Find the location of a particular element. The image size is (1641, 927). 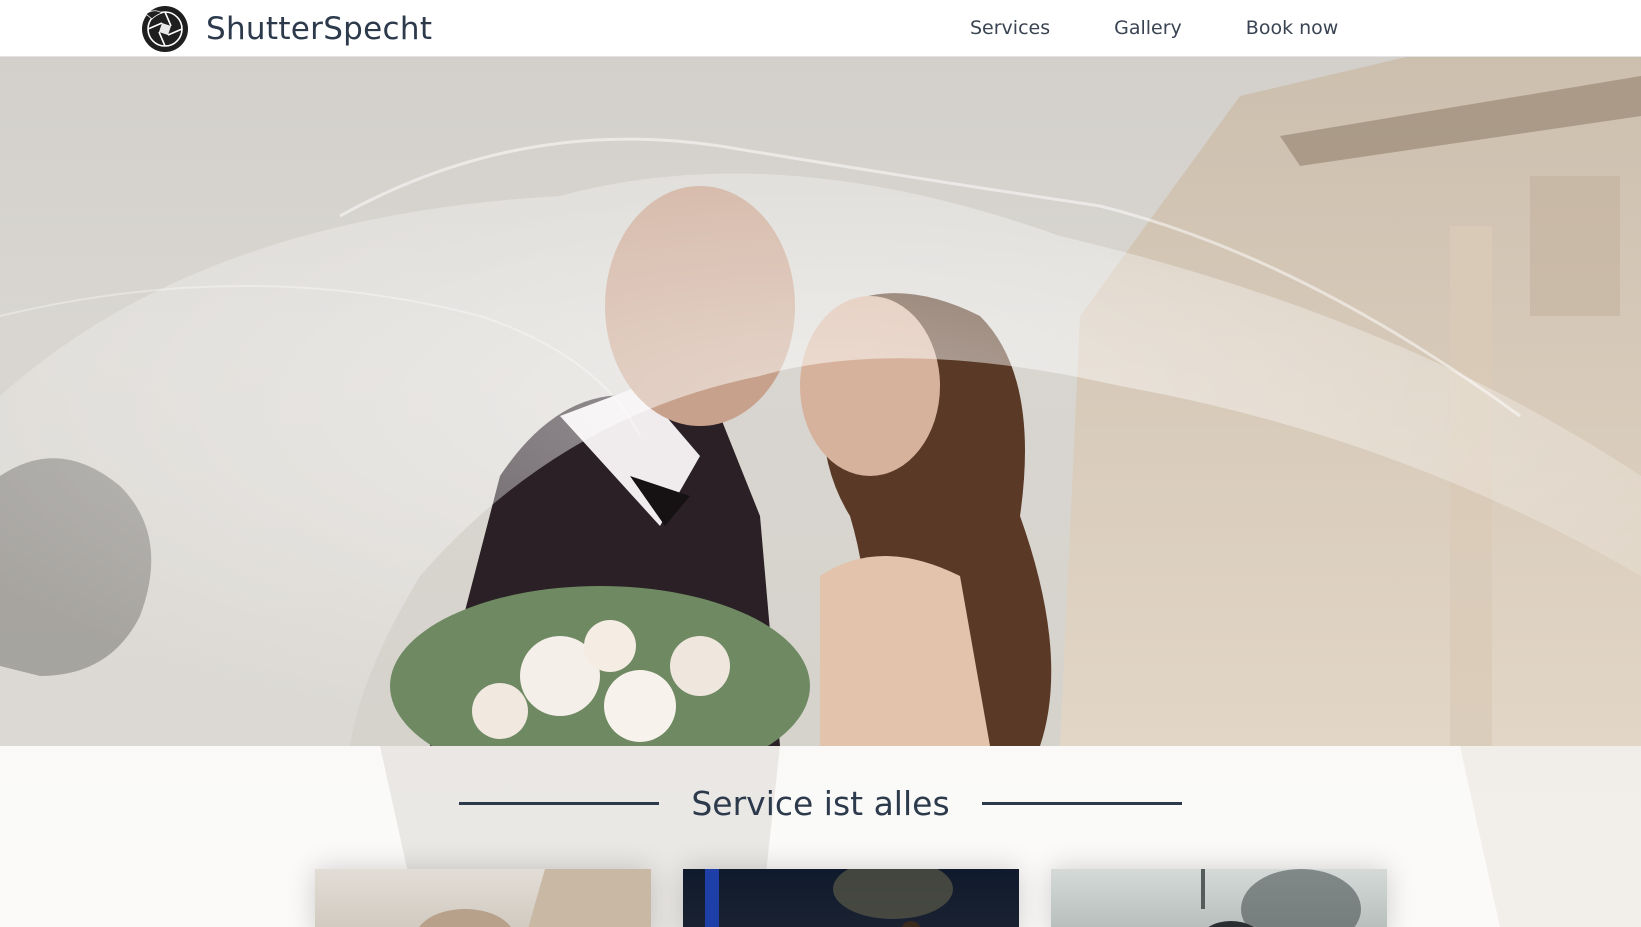

service-card-concert is located at coordinates (851, 898).